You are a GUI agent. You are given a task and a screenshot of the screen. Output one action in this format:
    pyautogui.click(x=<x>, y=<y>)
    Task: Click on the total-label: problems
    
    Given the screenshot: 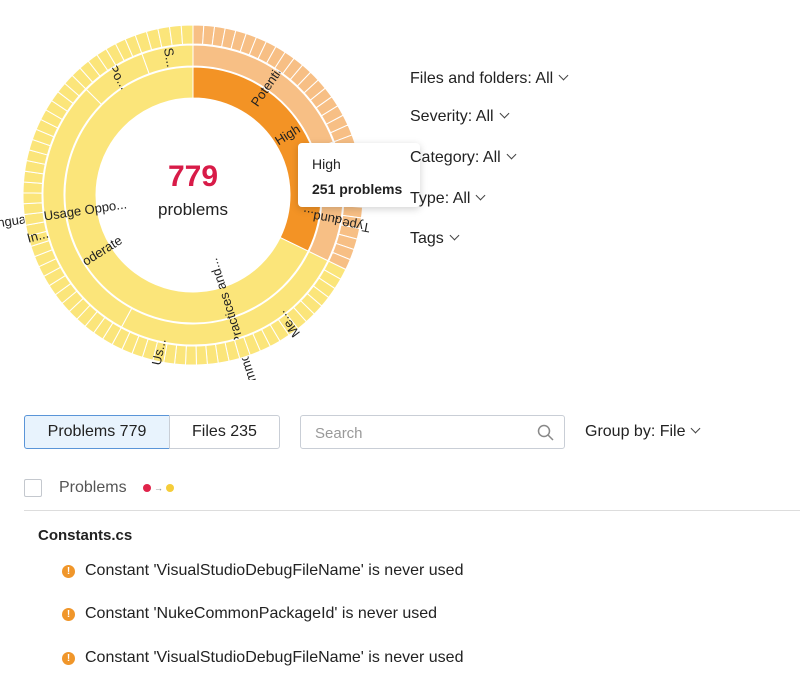 What is the action you would take?
    pyautogui.click(x=193, y=209)
    